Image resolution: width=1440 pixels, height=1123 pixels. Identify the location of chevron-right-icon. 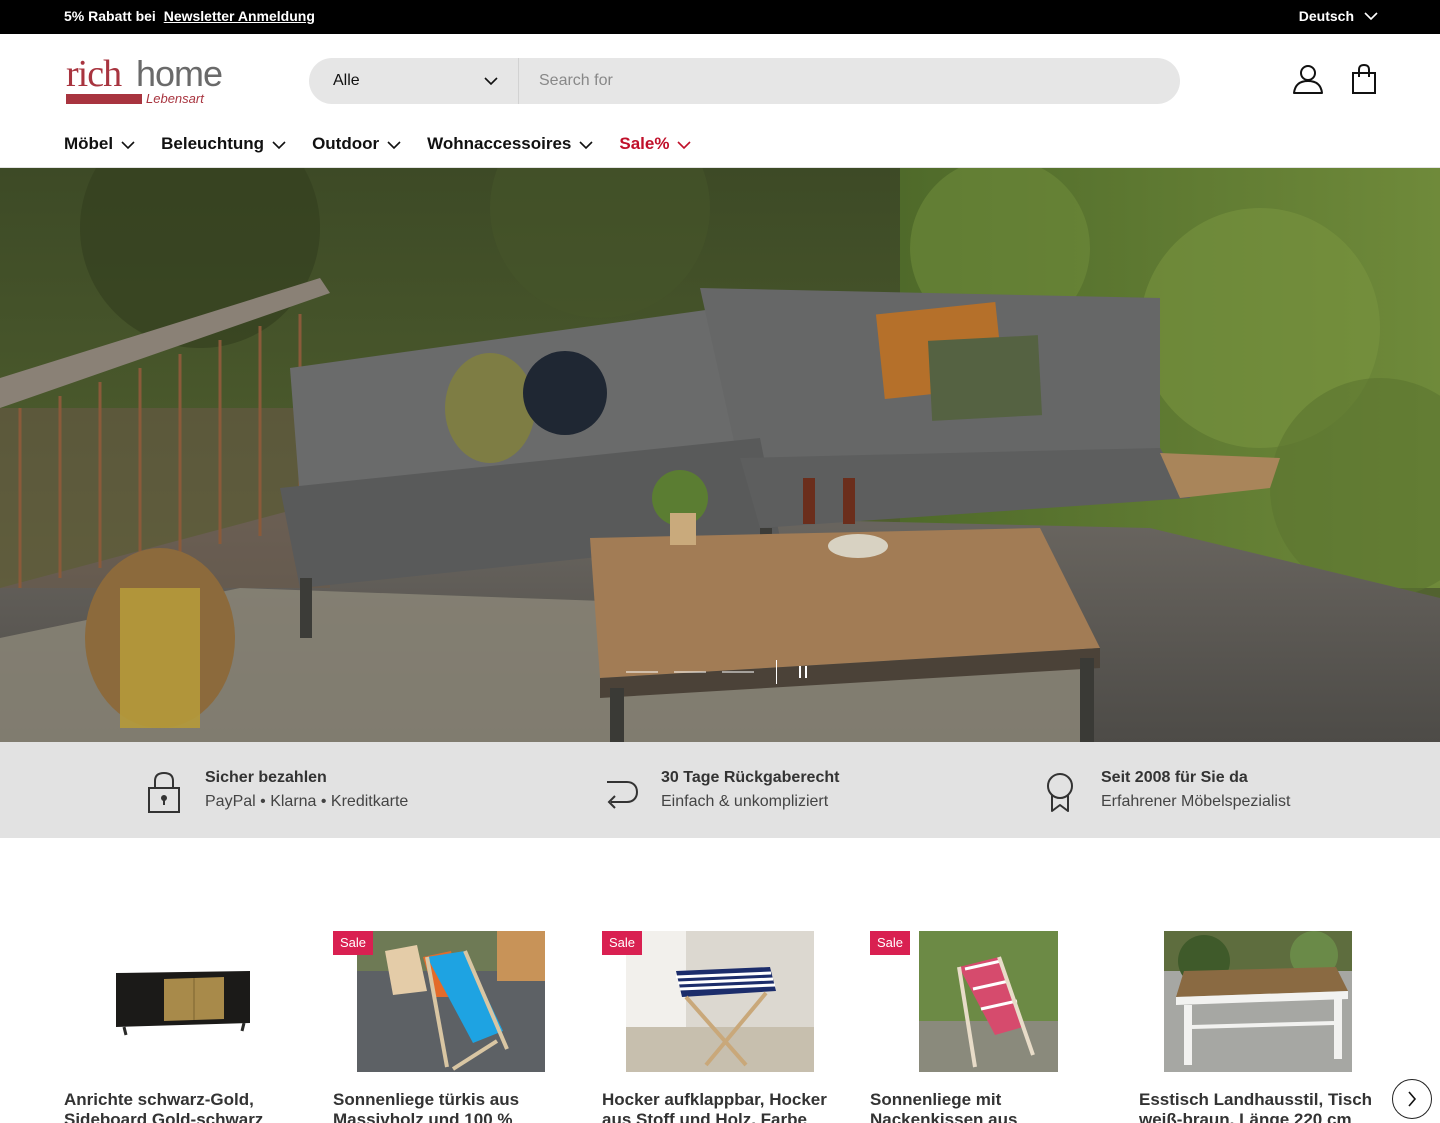
(1412, 1099).